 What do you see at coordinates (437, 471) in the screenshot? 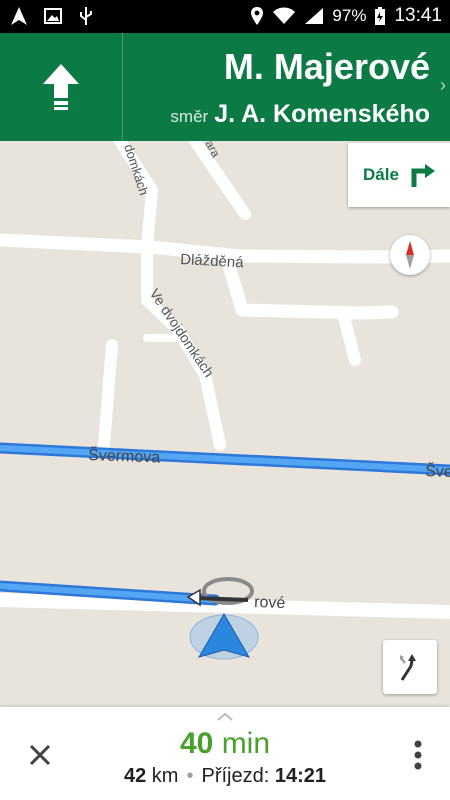
I see `map-label-sve: Šve` at bounding box center [437, 471].